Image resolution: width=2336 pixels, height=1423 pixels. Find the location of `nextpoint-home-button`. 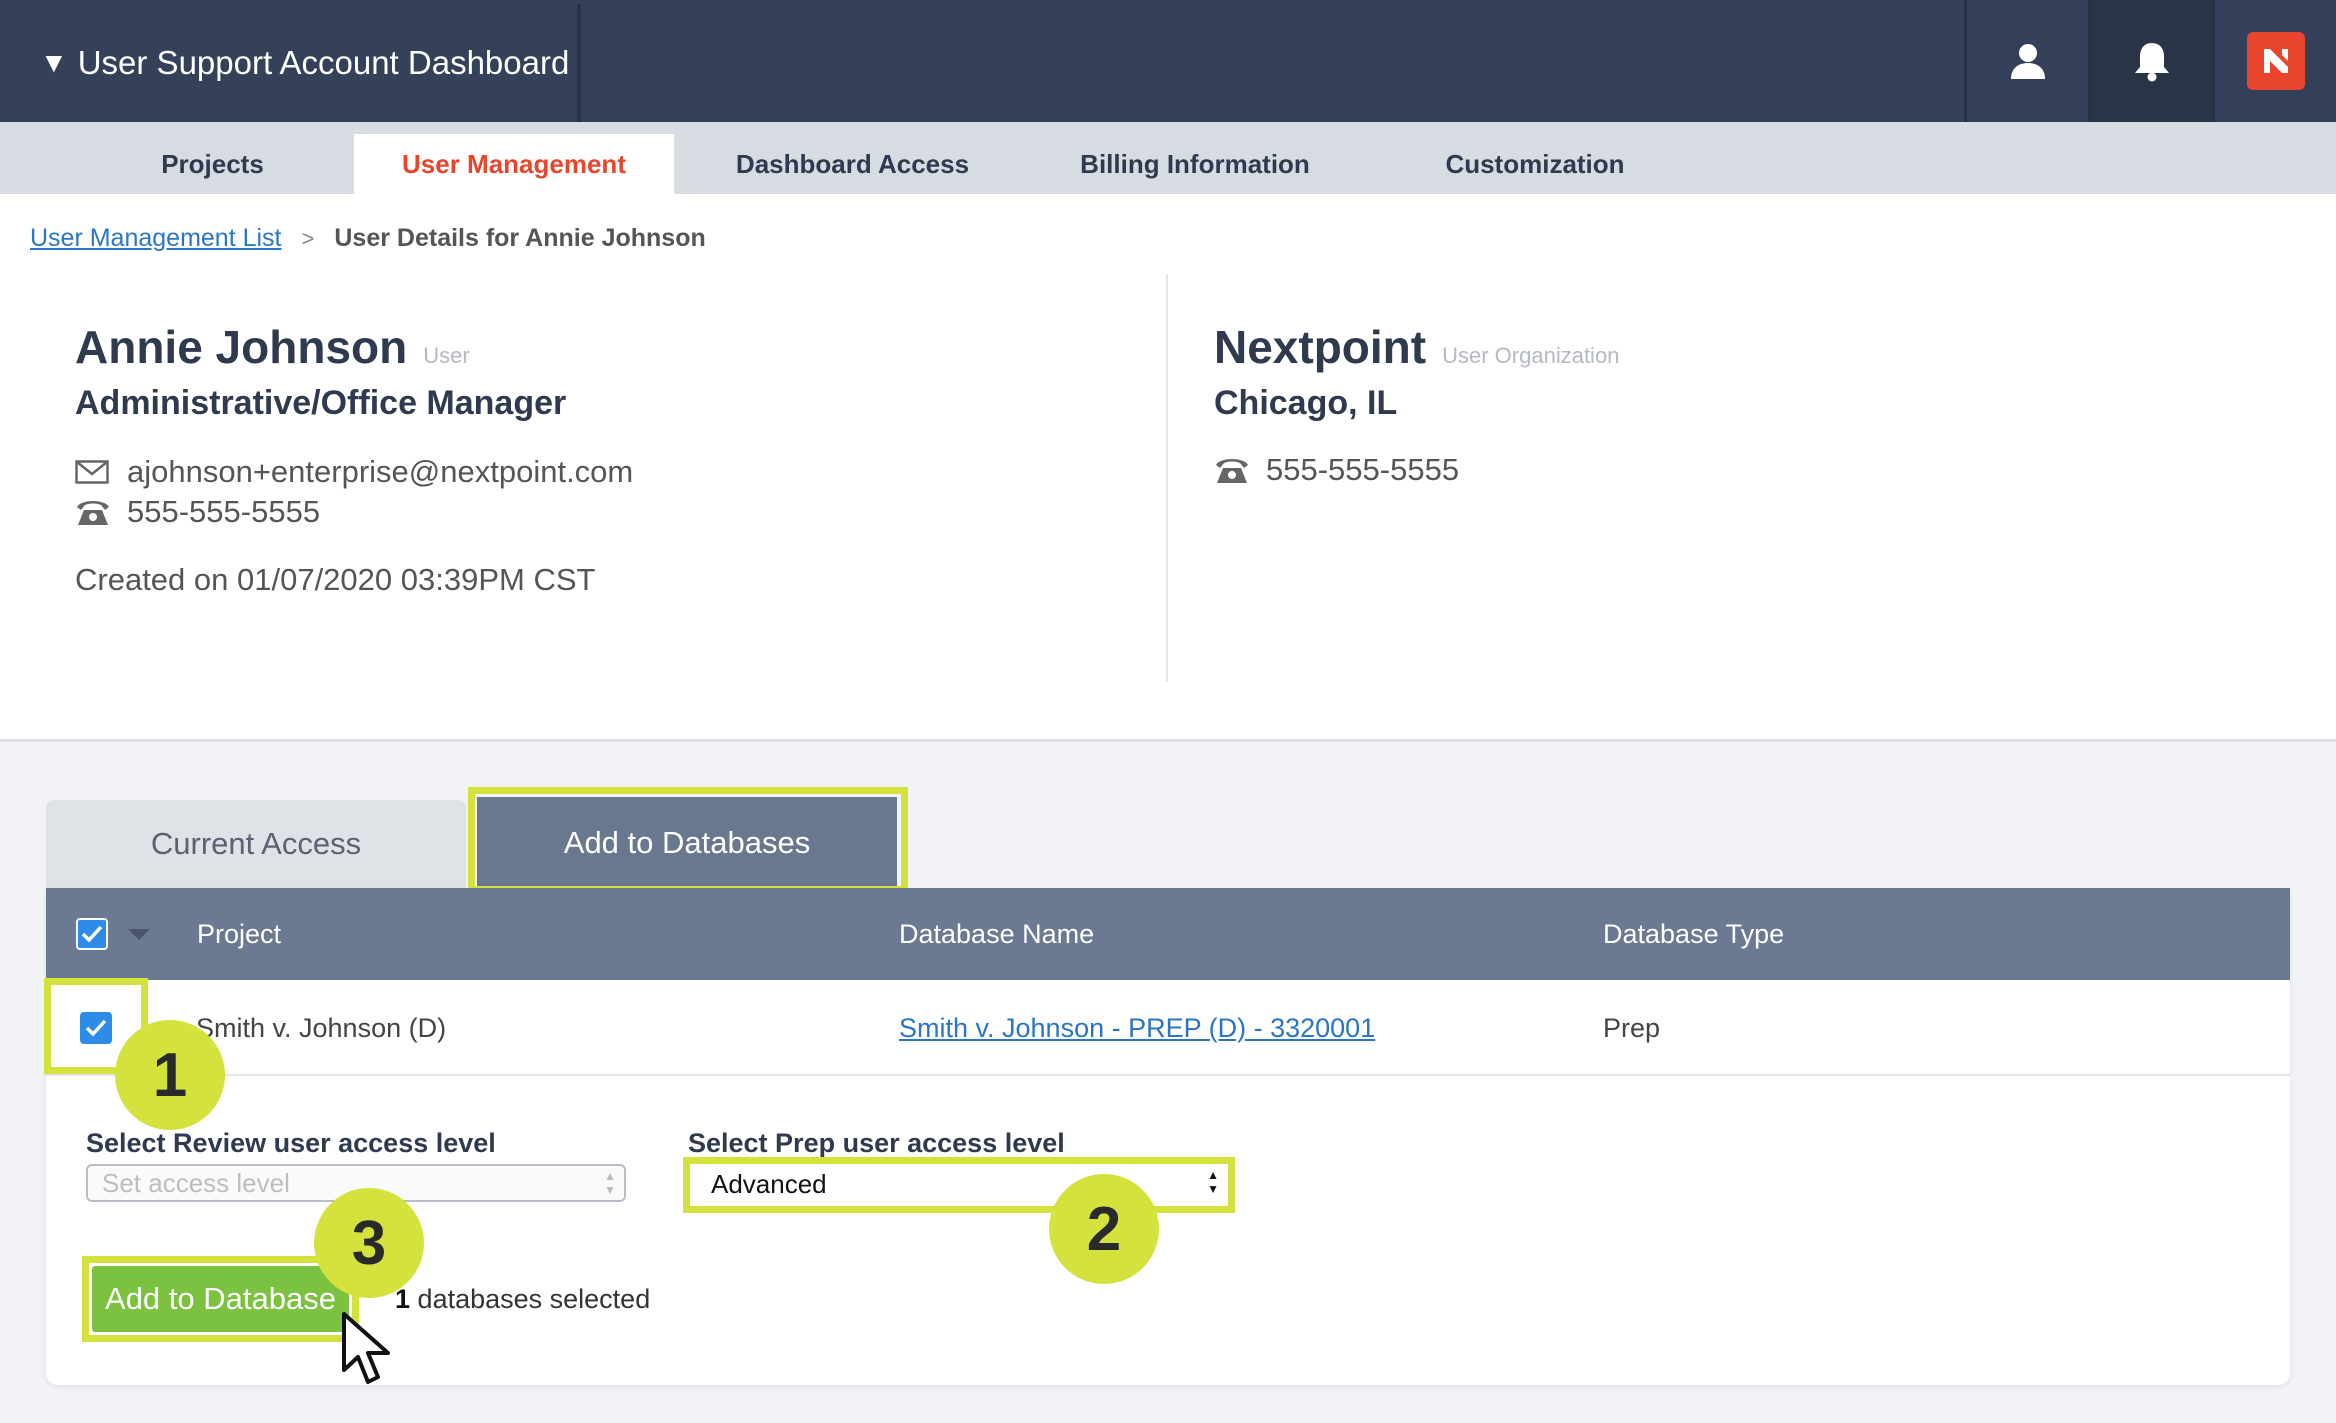

nextpoint-home-button is located at coordinates (2274, 61).